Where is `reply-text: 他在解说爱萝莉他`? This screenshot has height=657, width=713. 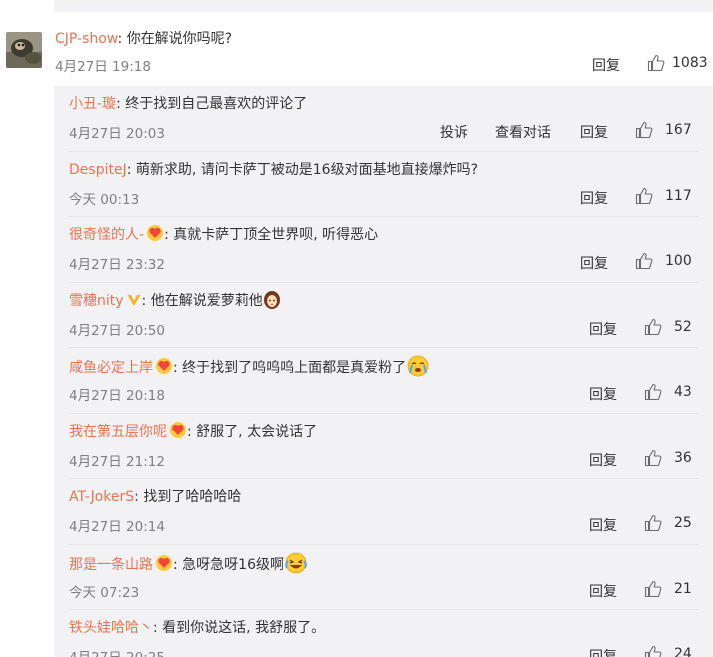 reply-text: 他在解说爱萝莉他 is located at coordinates (206, 300).